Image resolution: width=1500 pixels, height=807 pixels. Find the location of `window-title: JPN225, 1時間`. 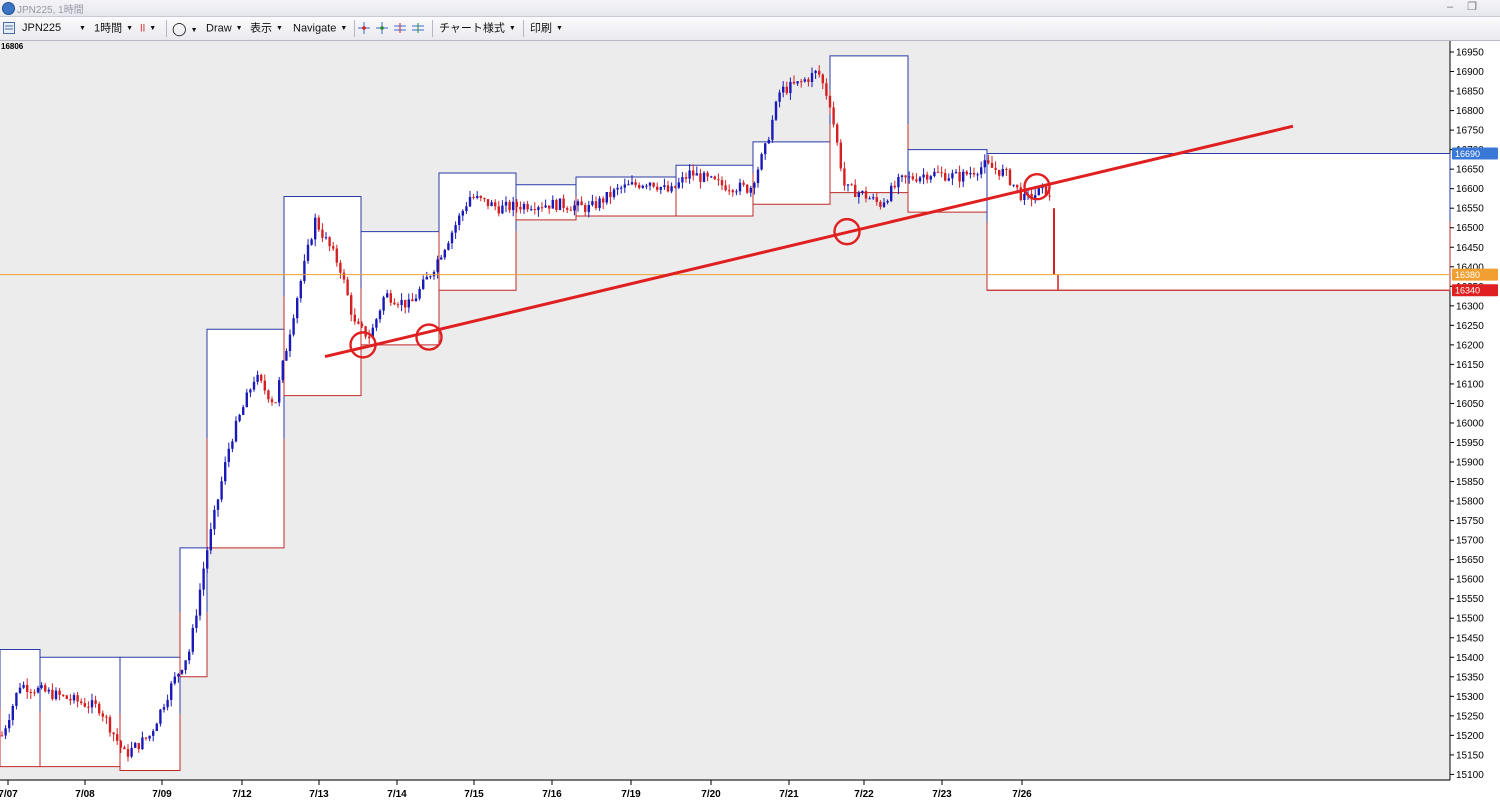

window-title: JPN225, 1時間 is located at coordinates (50, 10).